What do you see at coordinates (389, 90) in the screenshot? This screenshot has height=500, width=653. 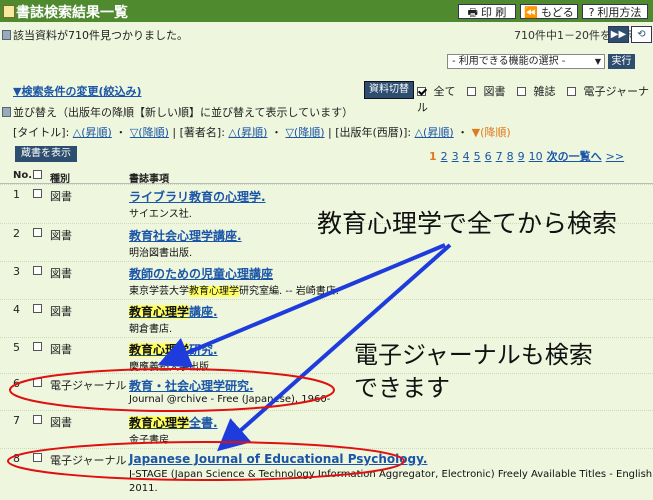 I see `switch-material-button: 資料切替` at bounding box center [389, 90].